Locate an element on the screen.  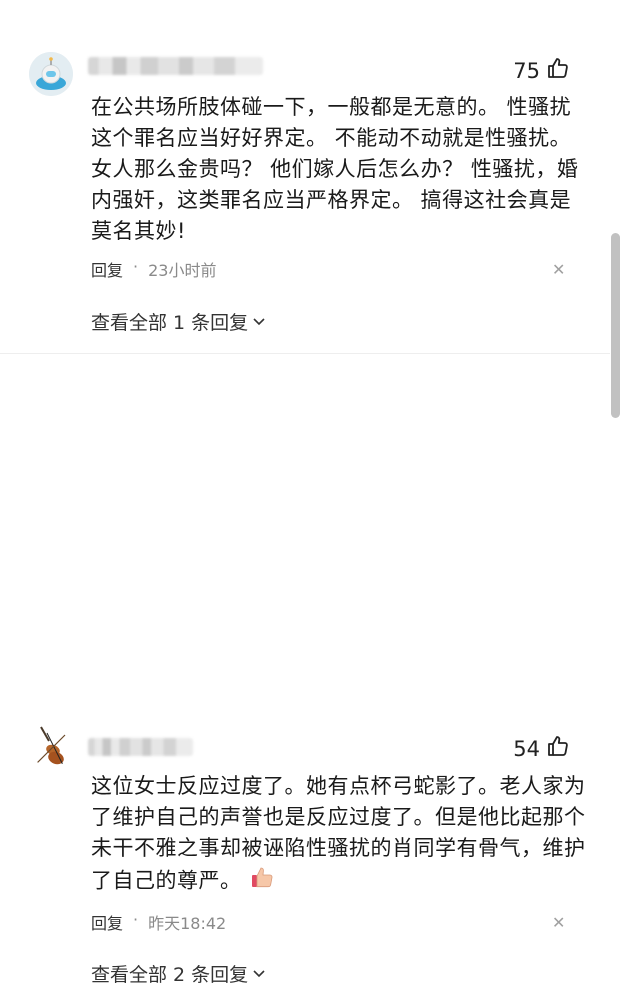
comment-meta: 回复 · 23小时前 is located at coordinates (153, 269).